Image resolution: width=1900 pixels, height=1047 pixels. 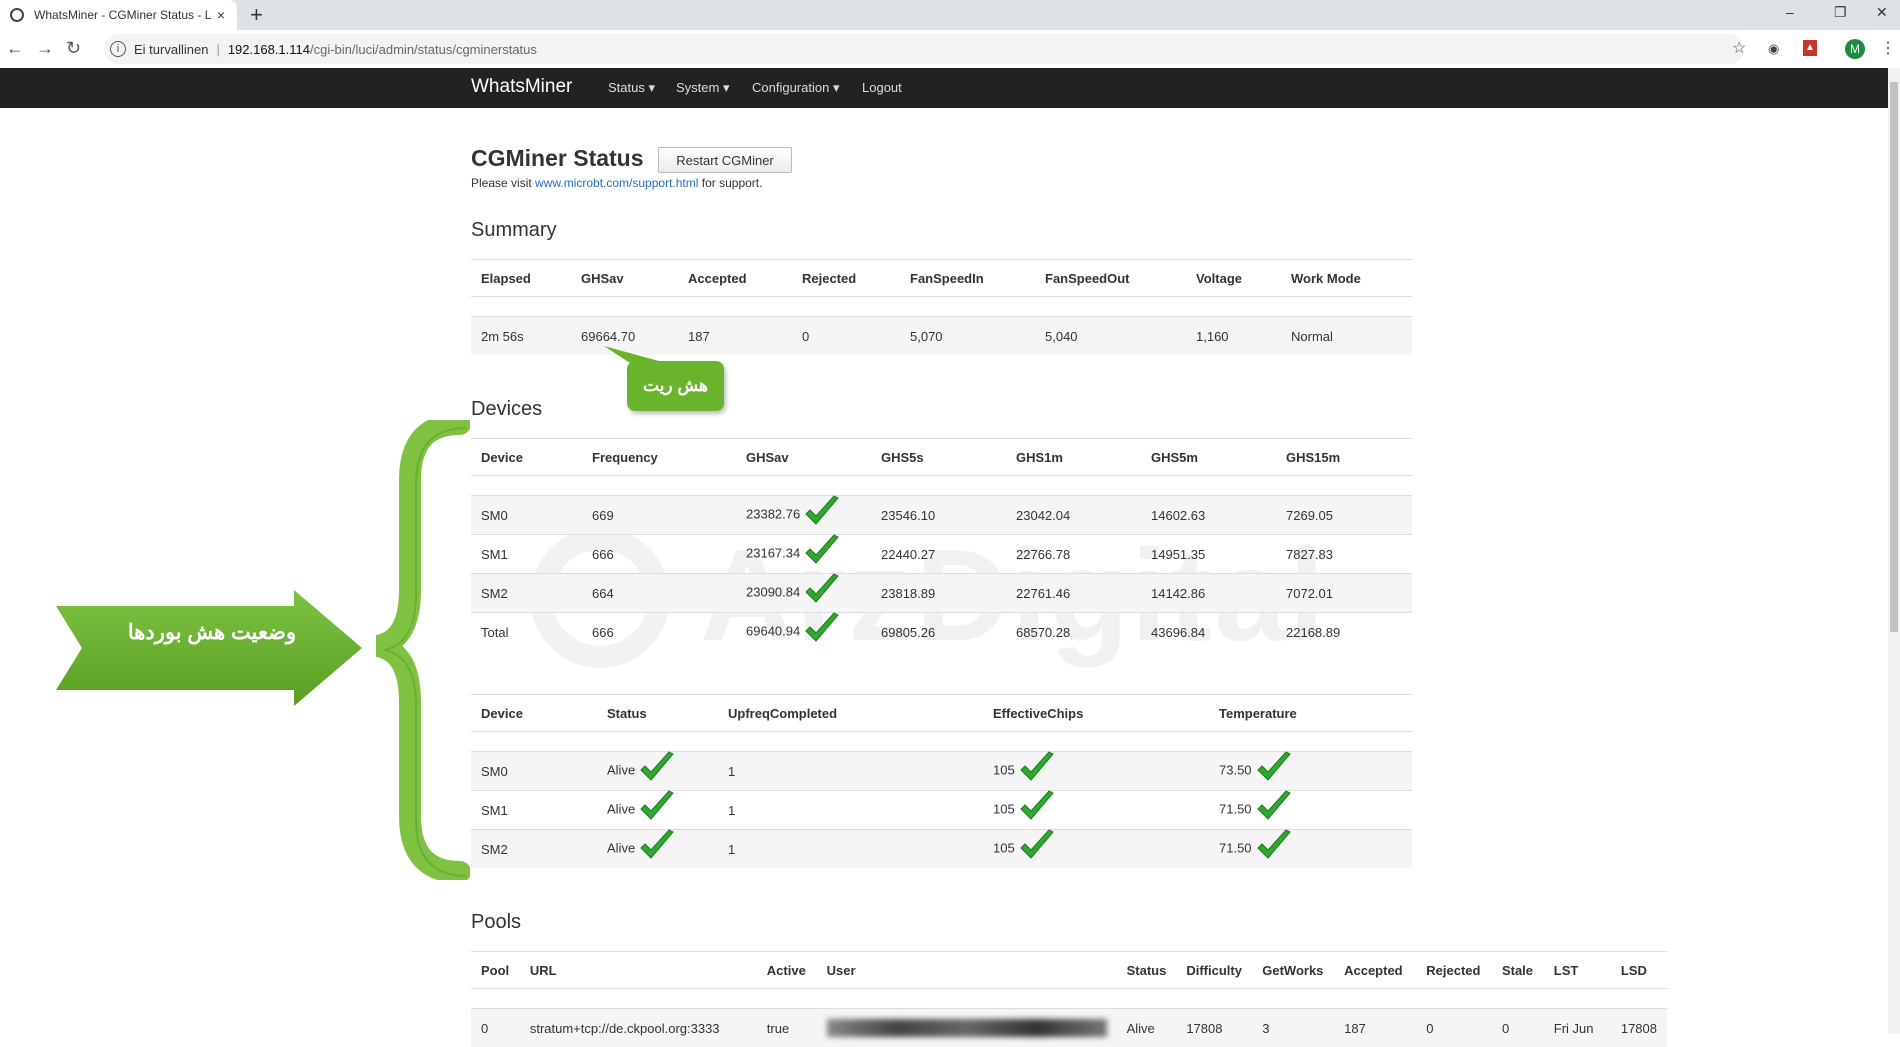 I want to click on url-path: /cgi-bin/luci/admin/status/cgminerstatus, so click(x=423, y=49).